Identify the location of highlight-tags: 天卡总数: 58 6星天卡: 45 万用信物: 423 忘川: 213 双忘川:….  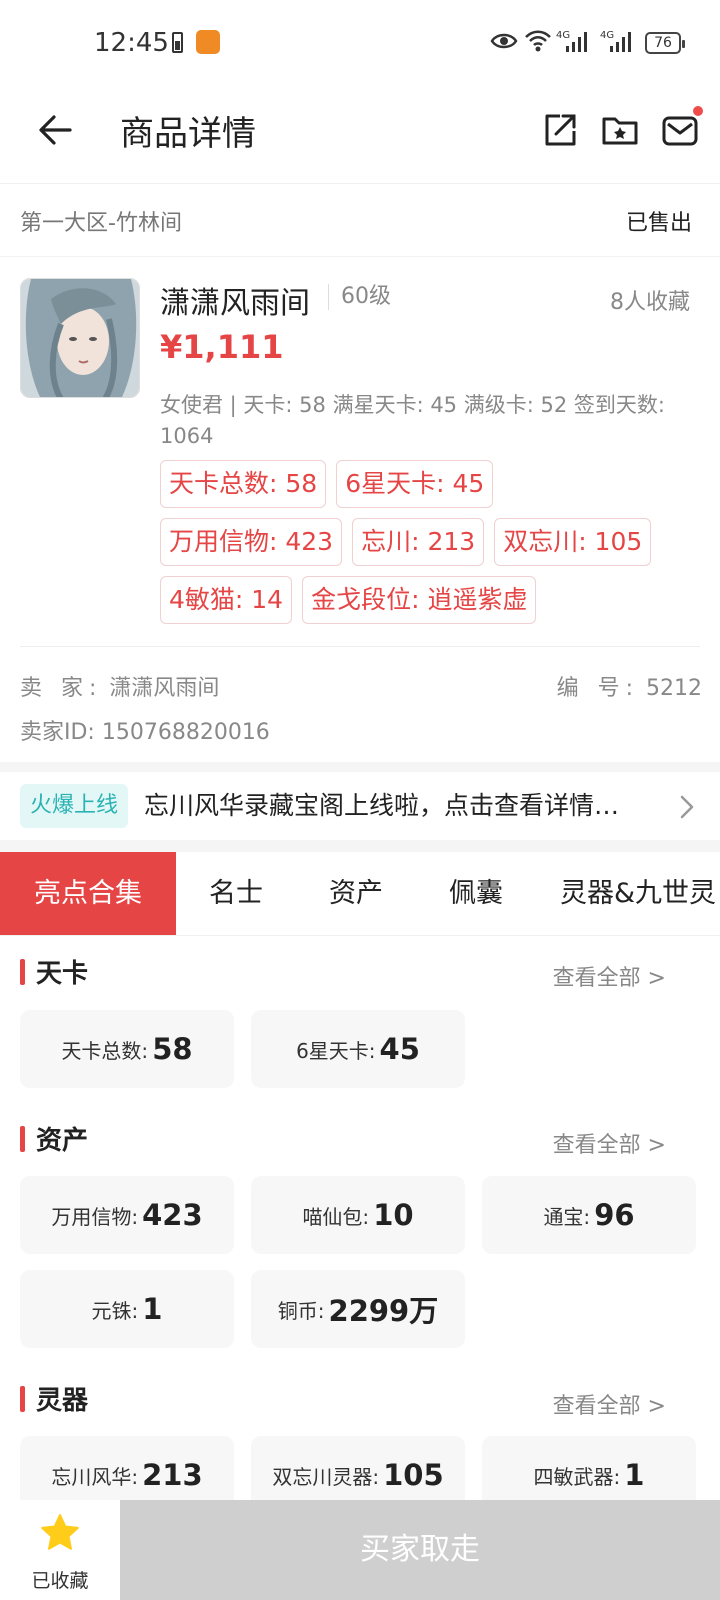
(430, 547).